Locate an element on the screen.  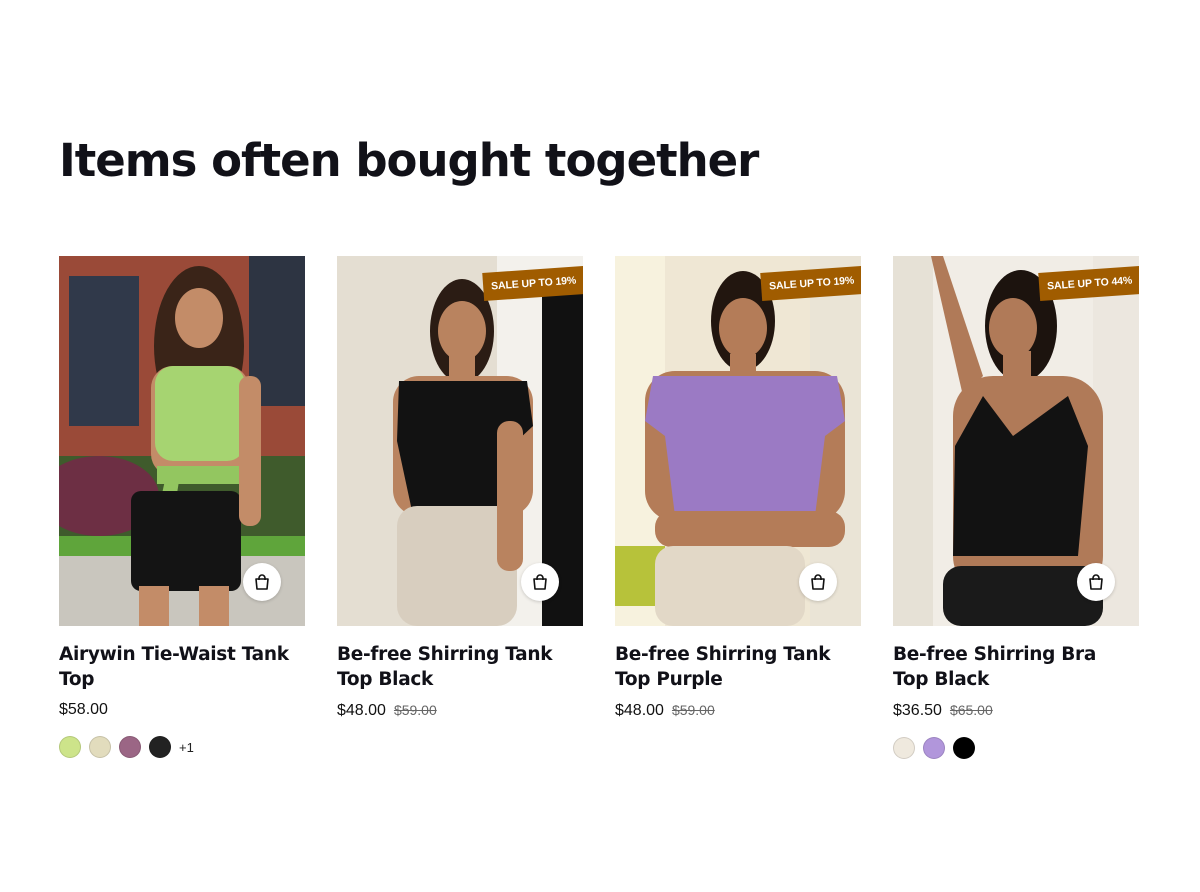
section-title: Items often bought together is located at coordinates (409, 160).